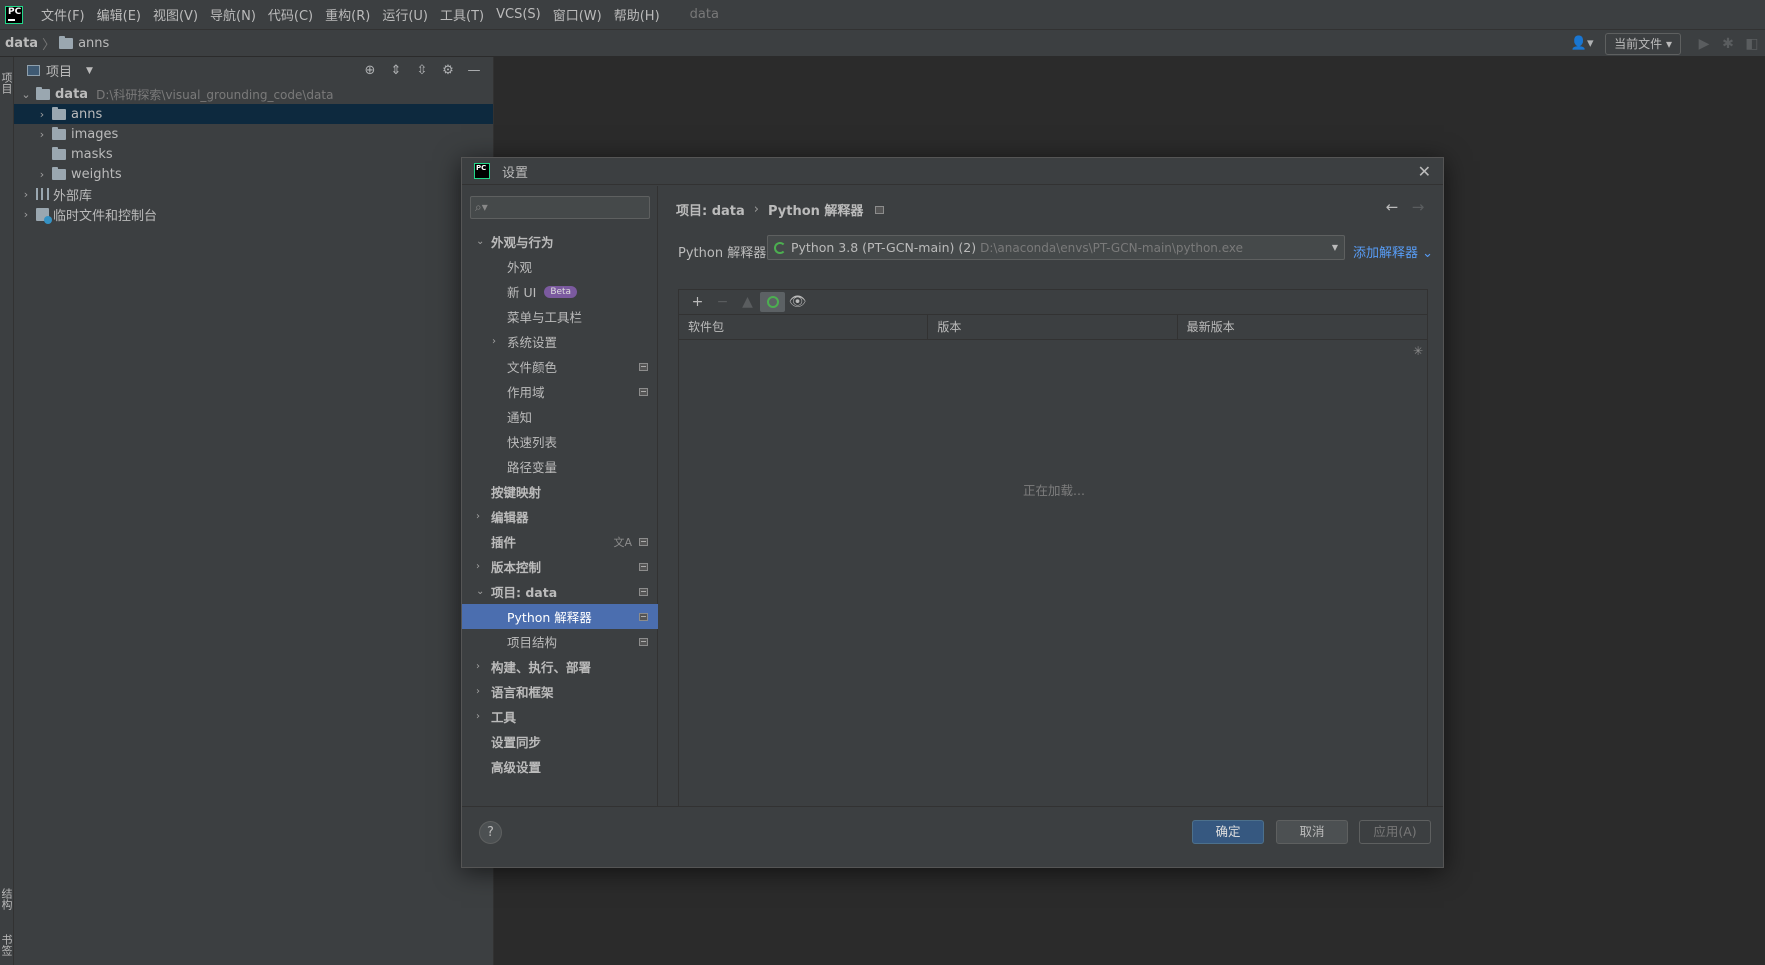 The height and width of the screenshot is (965, 1765). What do you see at coordinates (722, 302) in the screenshot?
I see `remove-icon: −` at bounding box center [722, 302].